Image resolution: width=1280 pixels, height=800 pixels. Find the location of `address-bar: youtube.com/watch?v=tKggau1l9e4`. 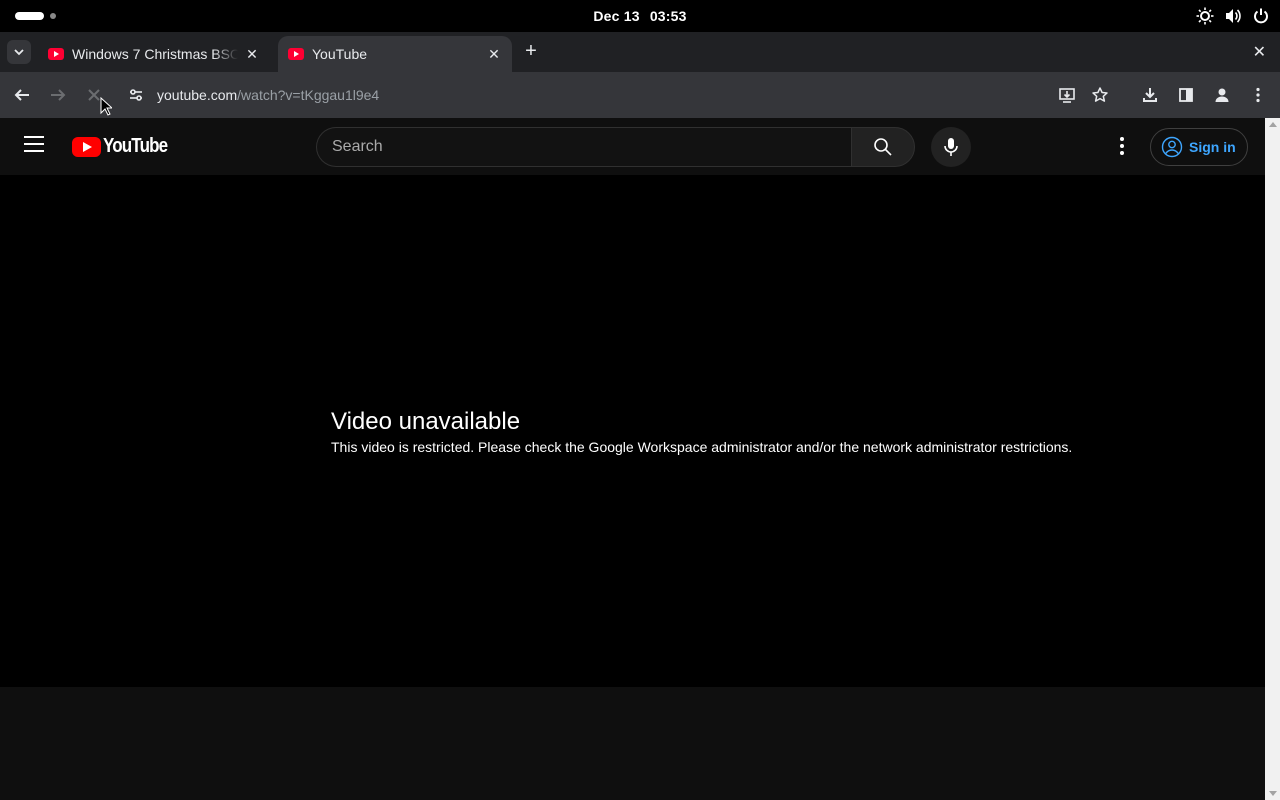

address-bar: youtube.com/watch?v=tKggau1l9e4 is located at coordinates (268, 95).